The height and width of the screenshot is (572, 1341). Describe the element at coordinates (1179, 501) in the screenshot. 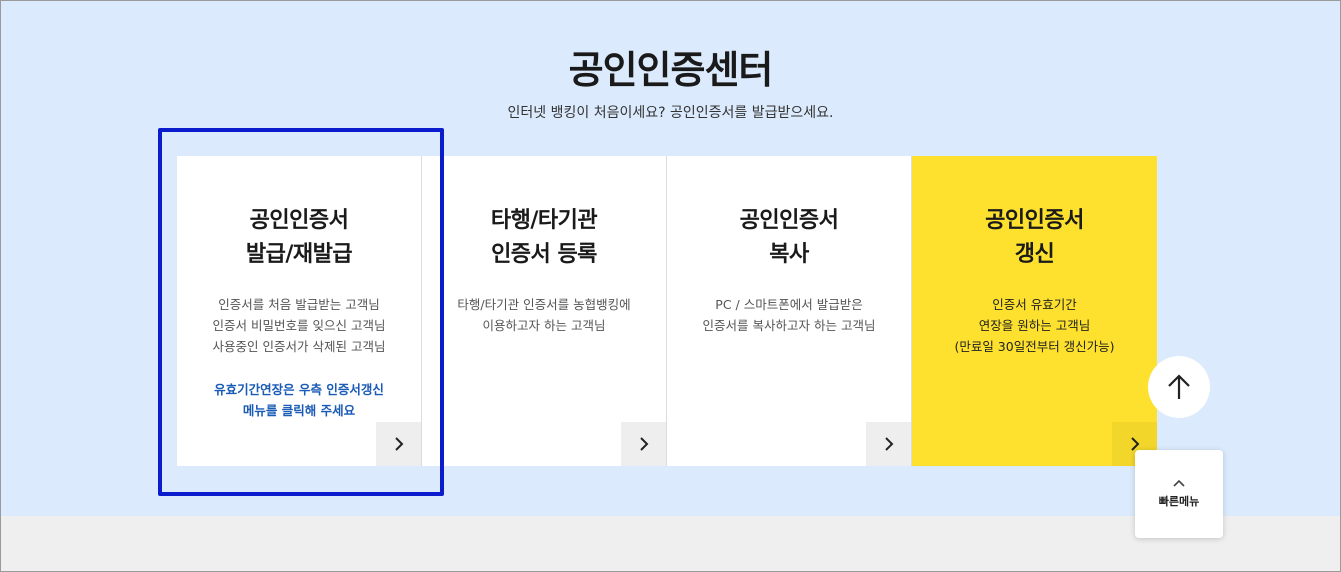

I see `quick-menu-label: 빠른메뉴` at that location.